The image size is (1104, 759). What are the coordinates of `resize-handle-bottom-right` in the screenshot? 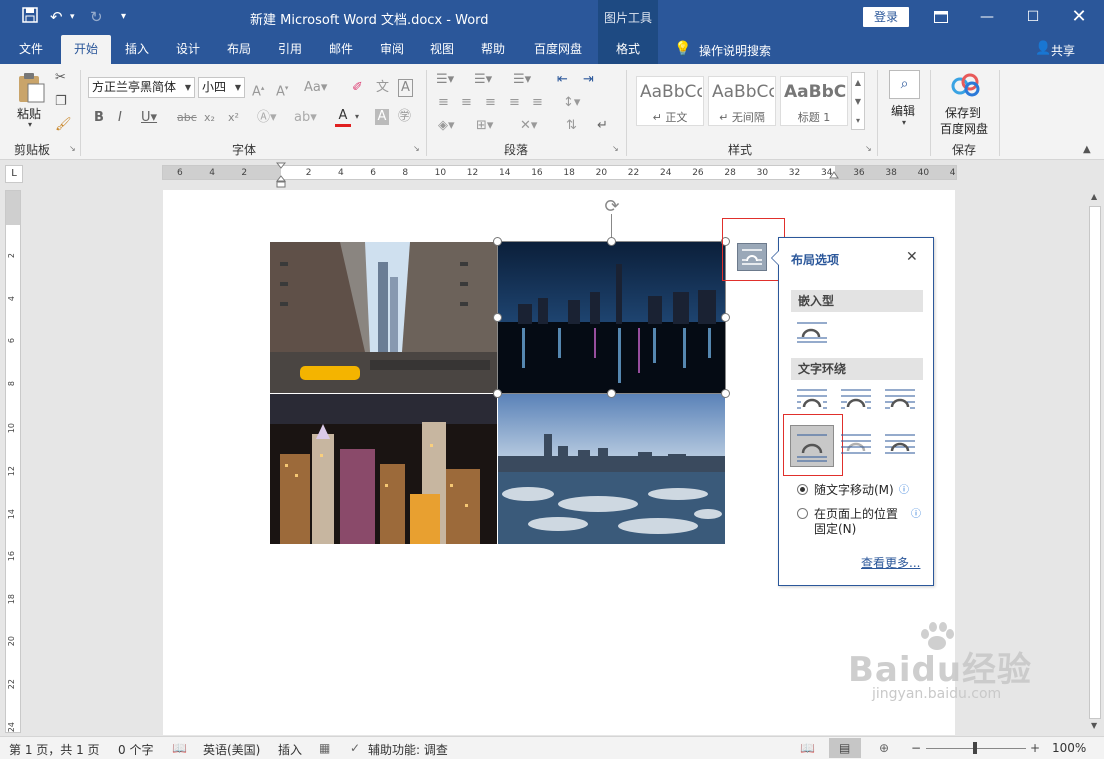 It's located at (725, 393).